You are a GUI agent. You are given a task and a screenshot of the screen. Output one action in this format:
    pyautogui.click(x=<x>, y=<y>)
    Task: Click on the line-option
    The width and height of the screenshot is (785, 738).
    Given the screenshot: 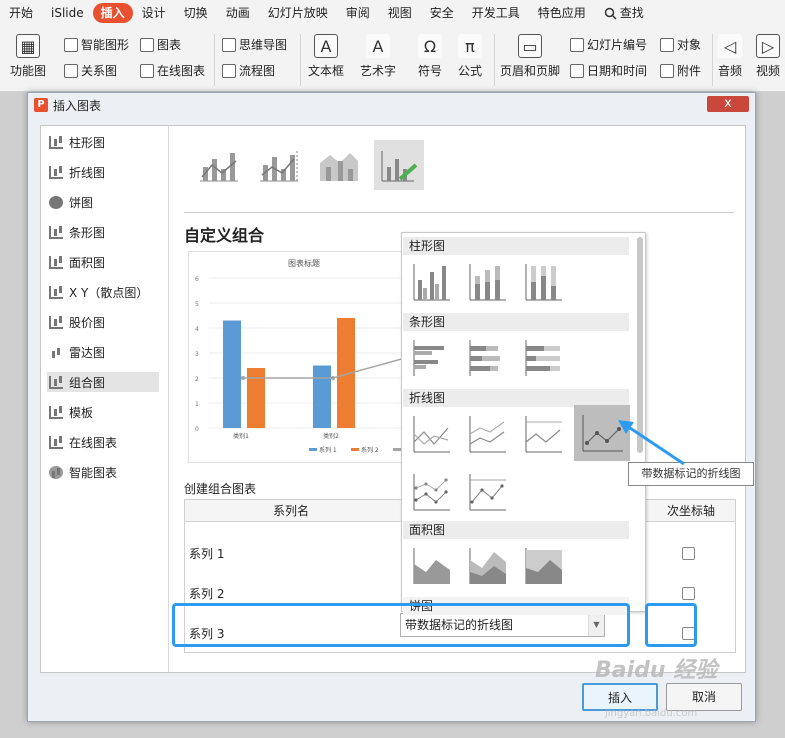 What is the action you would take?
    pyautogui.click(x=431, y=434)
    